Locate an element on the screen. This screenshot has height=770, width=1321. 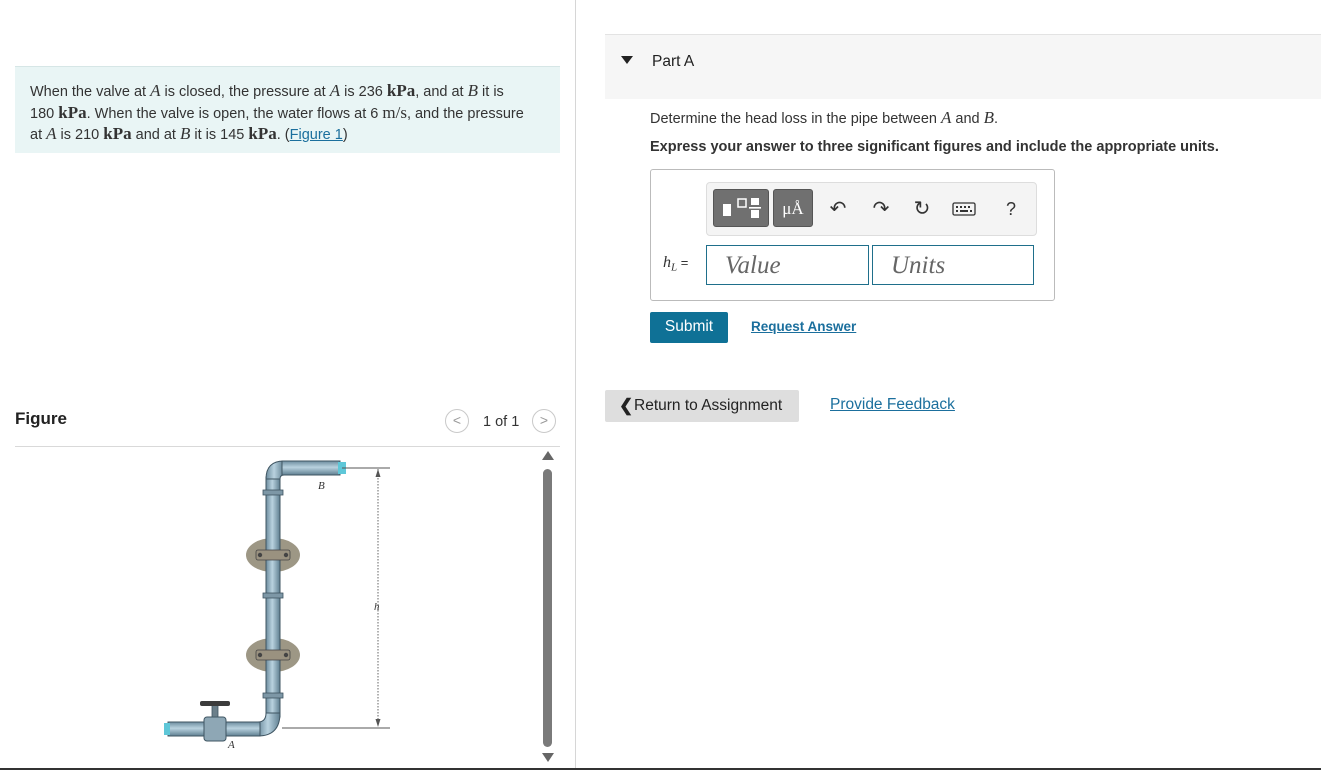
problem-text: , and the pressure is located at coordinates (465, 113).